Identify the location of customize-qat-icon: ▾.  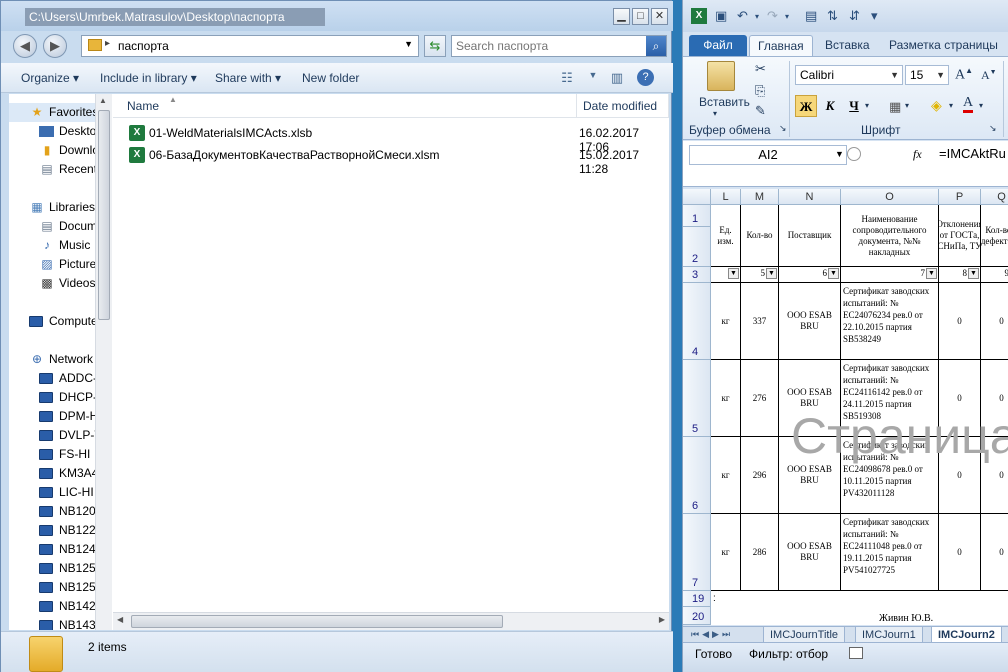
(874, 16).